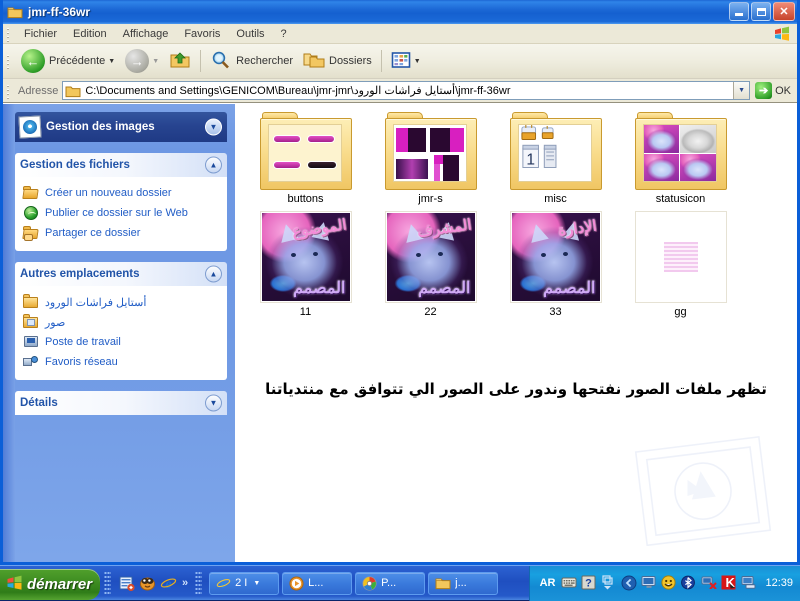  I want to click on smiley-icon, so click(669, 583).